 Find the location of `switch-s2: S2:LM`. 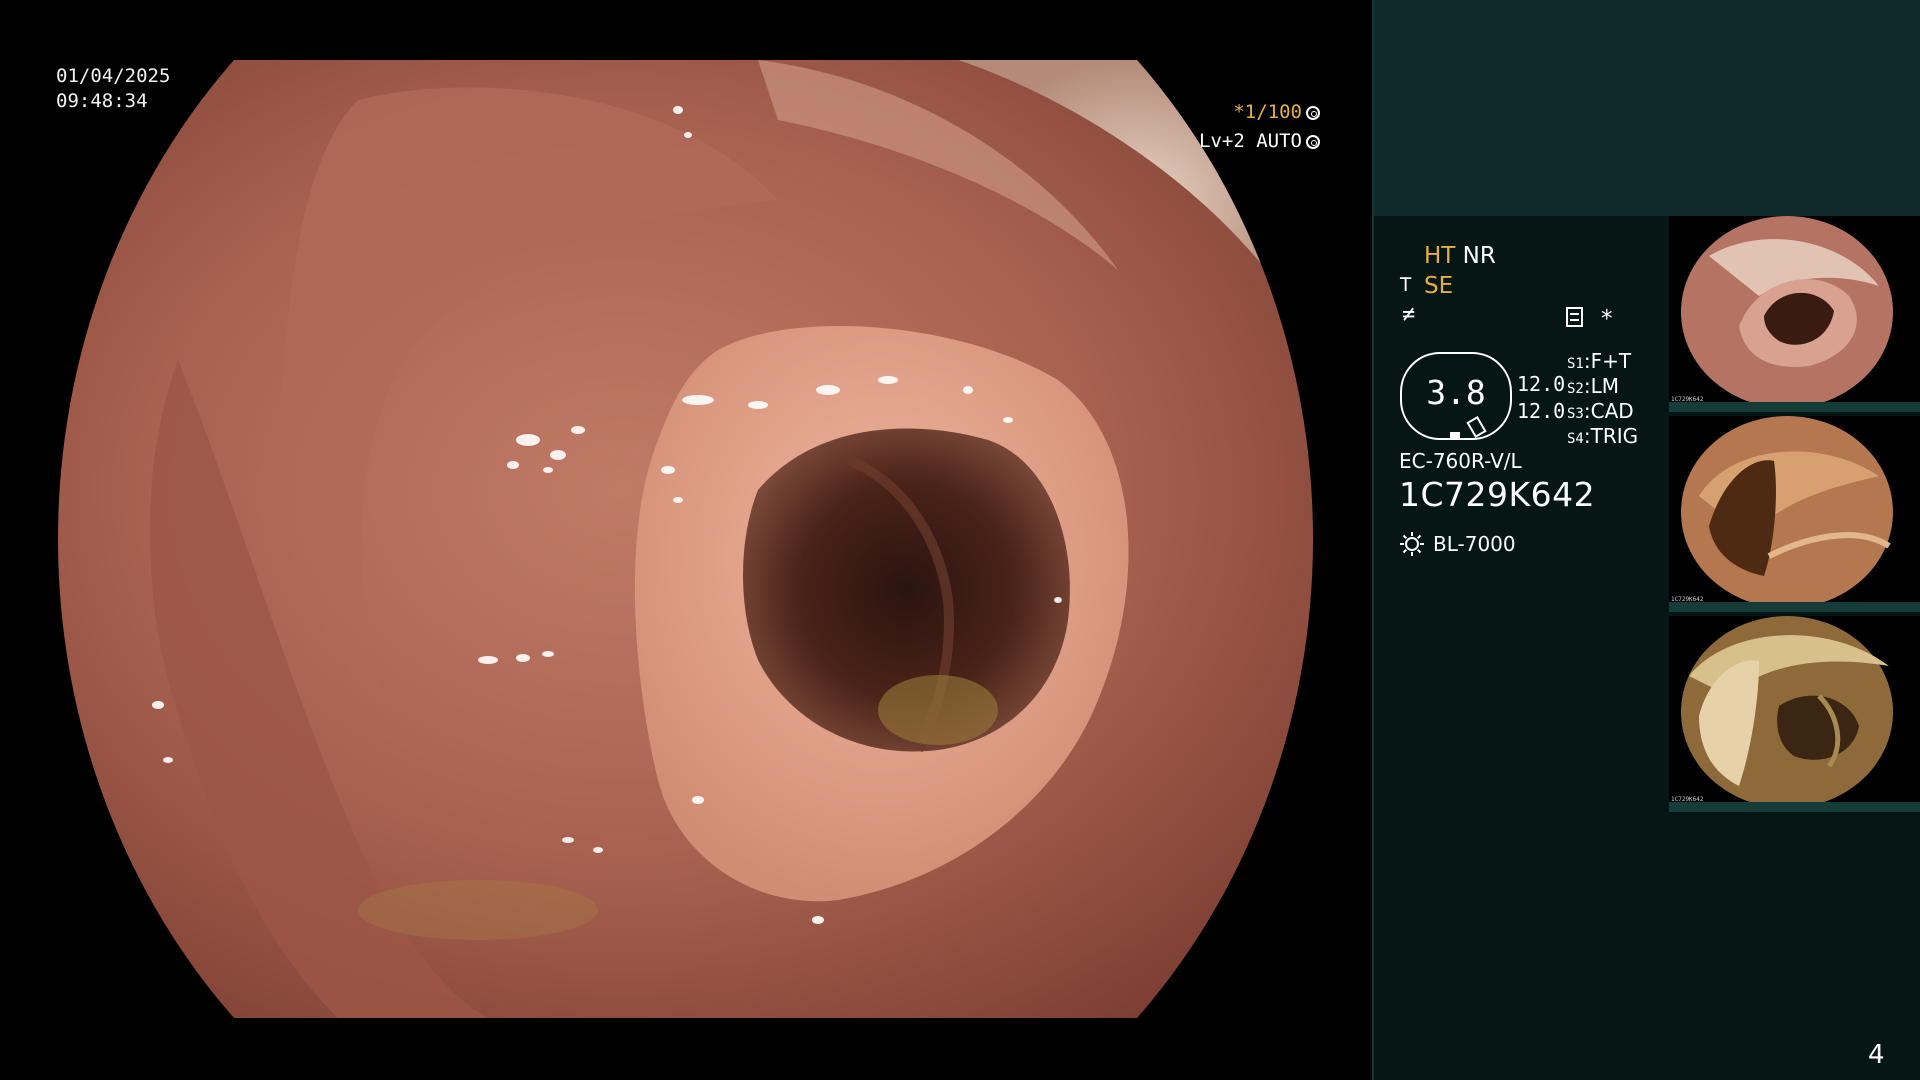

switch-s2: S2:LM is located at coordinates (1593, 386).